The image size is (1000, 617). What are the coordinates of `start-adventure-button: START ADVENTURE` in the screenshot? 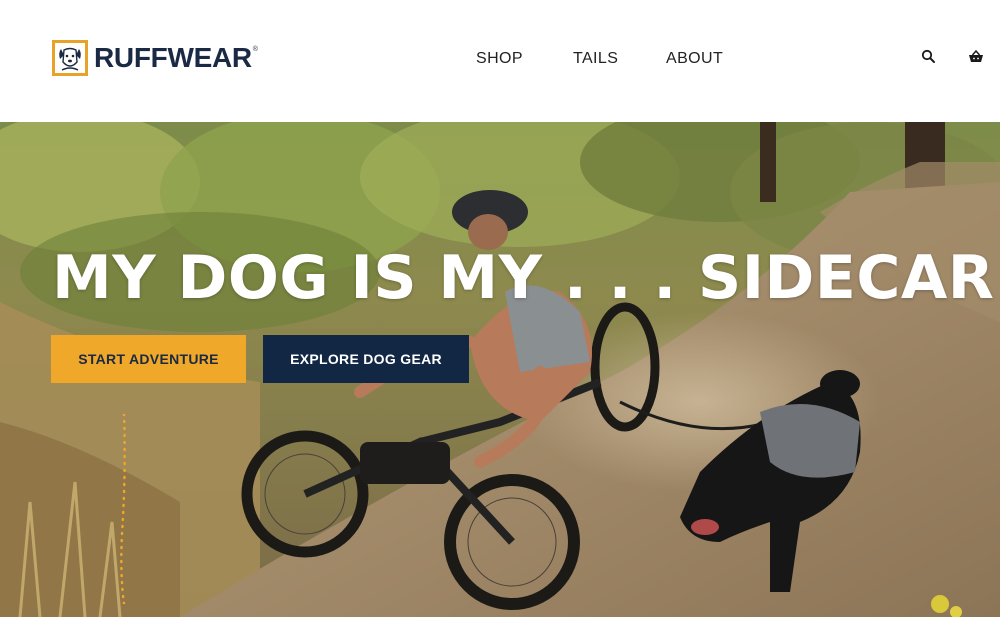 It's located at (148, 359).